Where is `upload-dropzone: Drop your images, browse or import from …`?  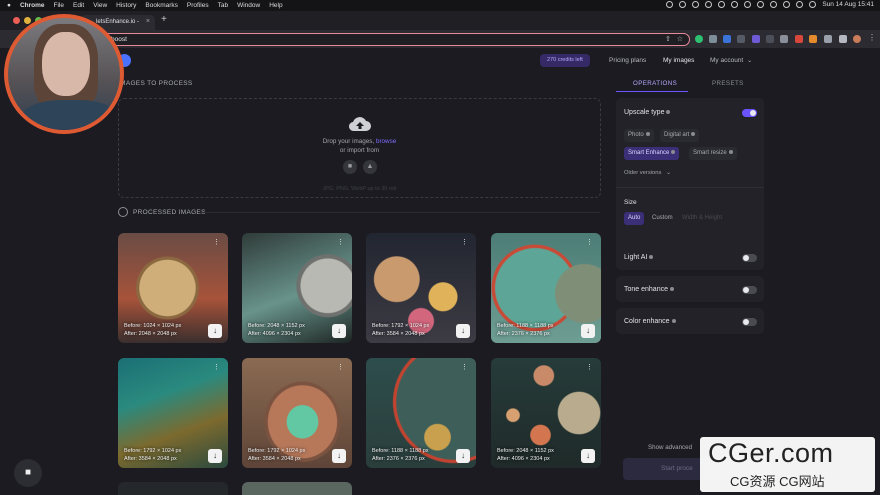
upload-dropzone: Drop your images, browse or import from … is located at coordinates (359, 148).